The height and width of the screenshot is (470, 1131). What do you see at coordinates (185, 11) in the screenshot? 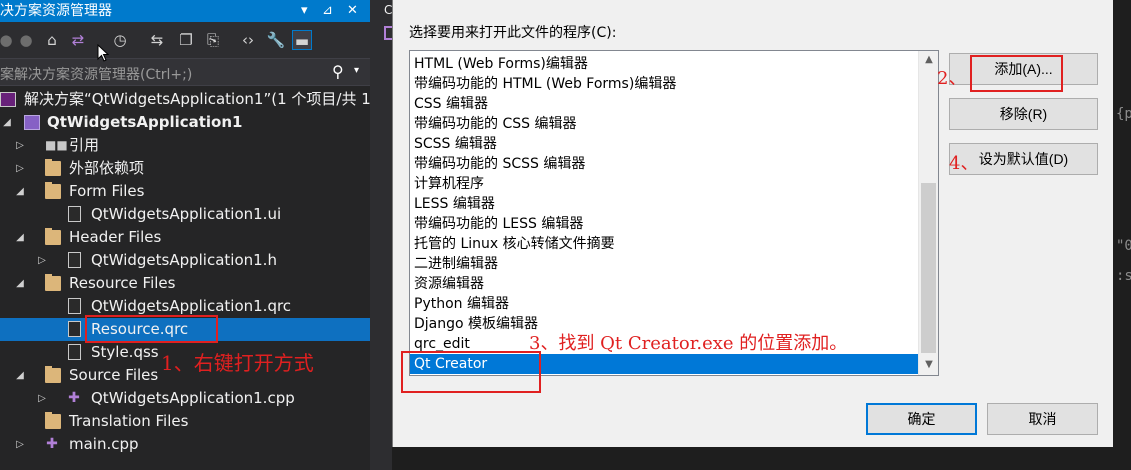
I see `solution-explorer-titlebar: 决方案资源管理器 ▾ ⊿ ✕` at bounding box center [185, 11].